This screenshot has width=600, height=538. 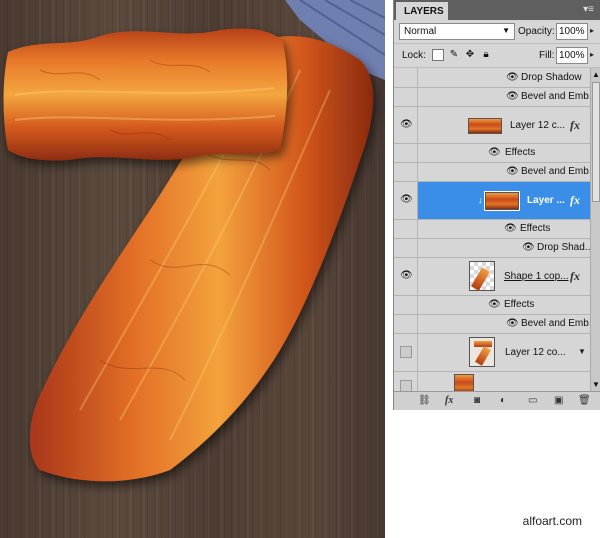 I want to click on lock-all-icon: 🔒︎, so click(x=486, y=55).